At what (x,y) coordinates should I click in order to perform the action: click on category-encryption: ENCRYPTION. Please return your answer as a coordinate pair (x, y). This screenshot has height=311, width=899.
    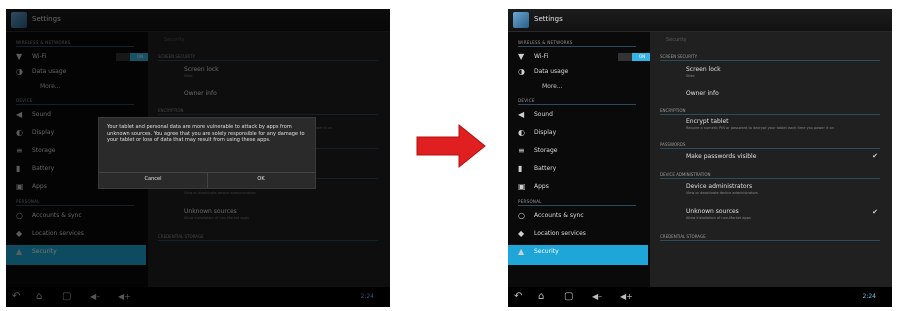
    Looking at the image, I should click on (772, 111).